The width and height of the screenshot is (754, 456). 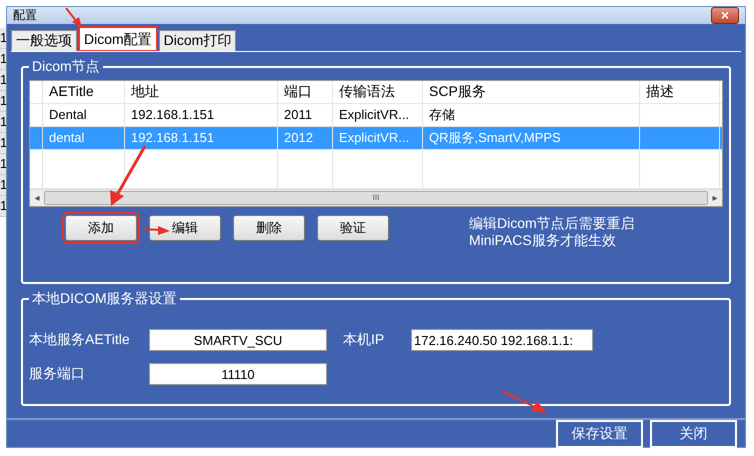 I want to click on column-header: 传输语法, so click(x=378, y=92).